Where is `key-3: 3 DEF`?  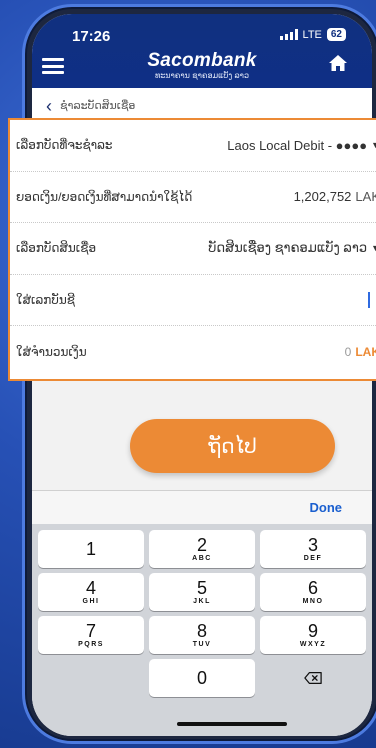
key-3: 3 DEF is located at coordinates (313, 549).